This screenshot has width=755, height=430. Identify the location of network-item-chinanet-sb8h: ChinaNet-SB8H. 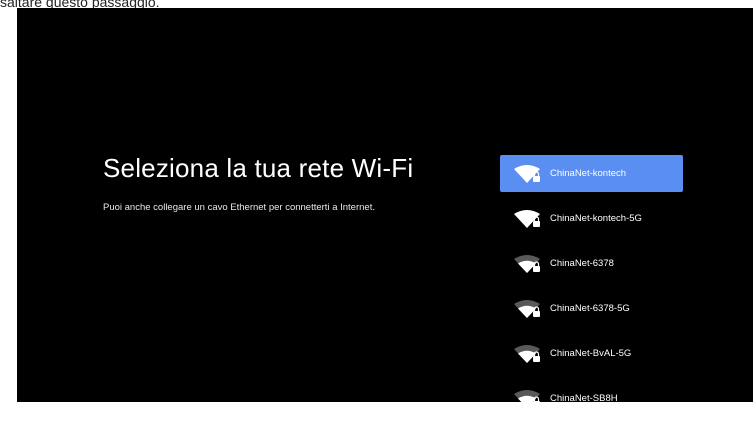
(591, 391).